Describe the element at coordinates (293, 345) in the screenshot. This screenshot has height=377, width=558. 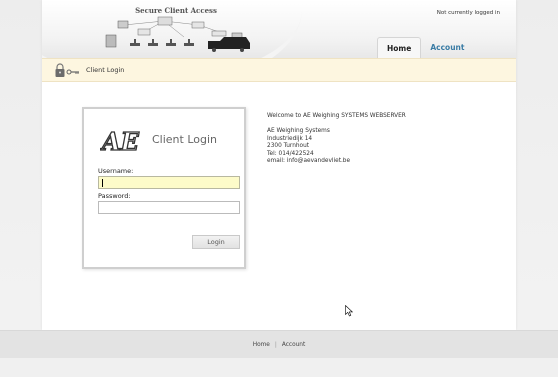
I see `footer-link-account: Account` at that location.